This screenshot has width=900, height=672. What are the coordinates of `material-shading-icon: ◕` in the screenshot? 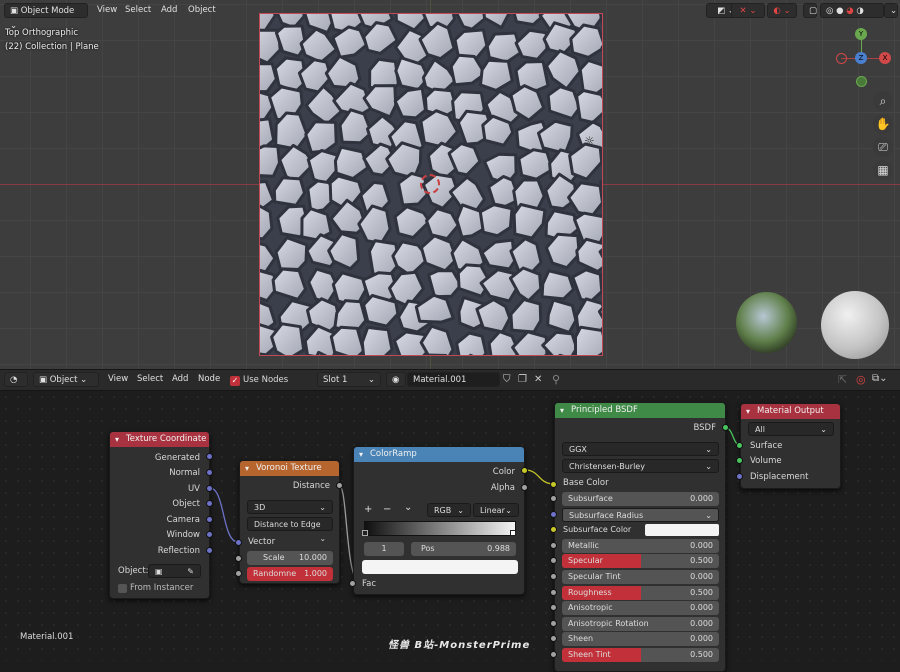 It's located at (849, 11).